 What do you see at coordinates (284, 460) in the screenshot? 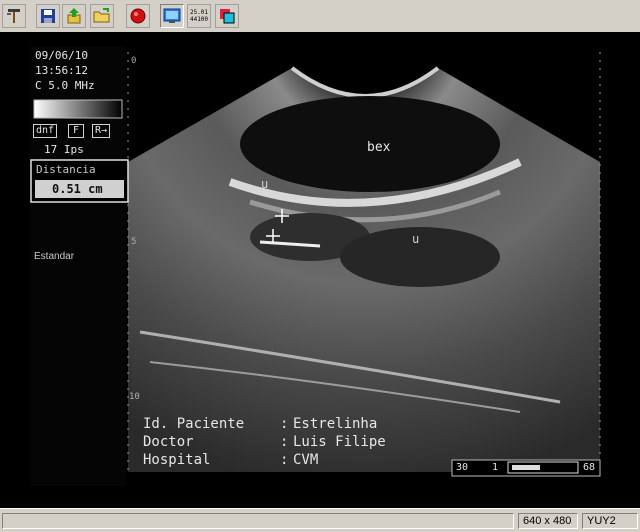
I see `hospital-colon: :` at bounding box center [284, 460].